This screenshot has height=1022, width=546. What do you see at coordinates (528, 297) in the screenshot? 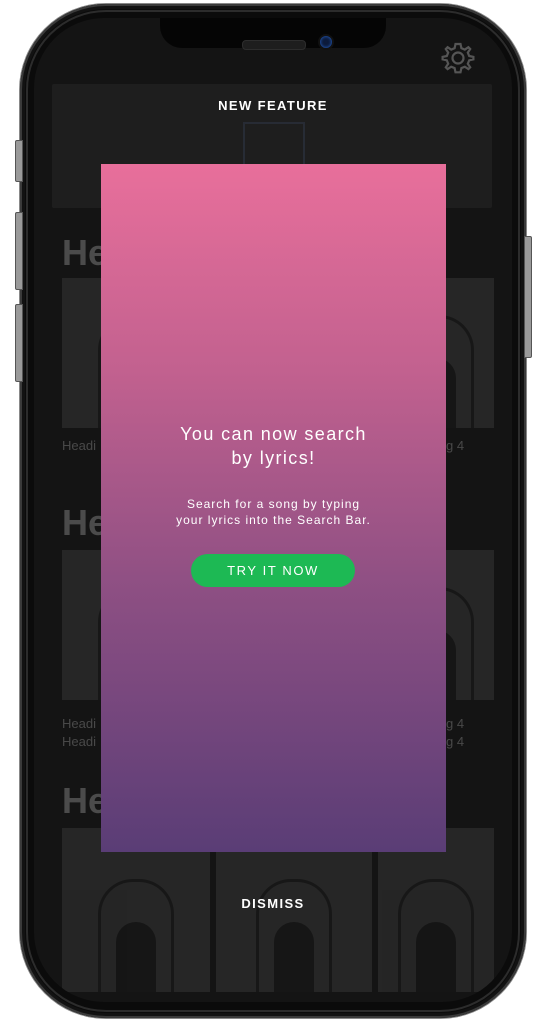
I see `power-button` at bounding box center [528, 297].